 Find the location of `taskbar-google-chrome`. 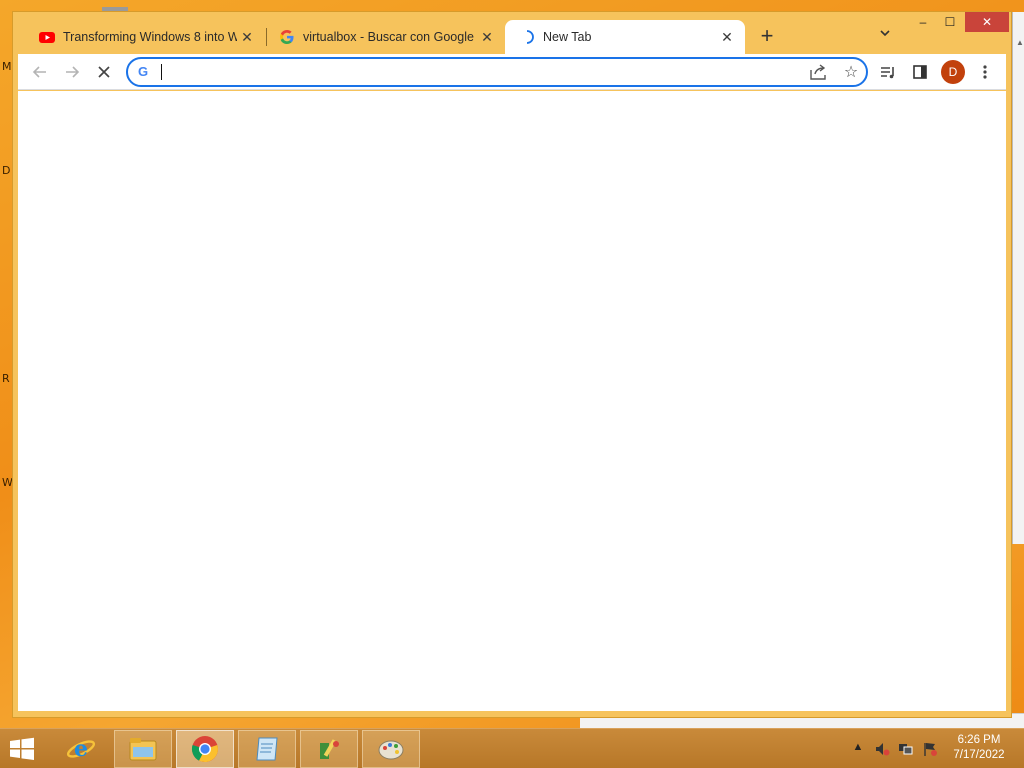

taskbar-google-chrome is located at coordinates (205, 749).